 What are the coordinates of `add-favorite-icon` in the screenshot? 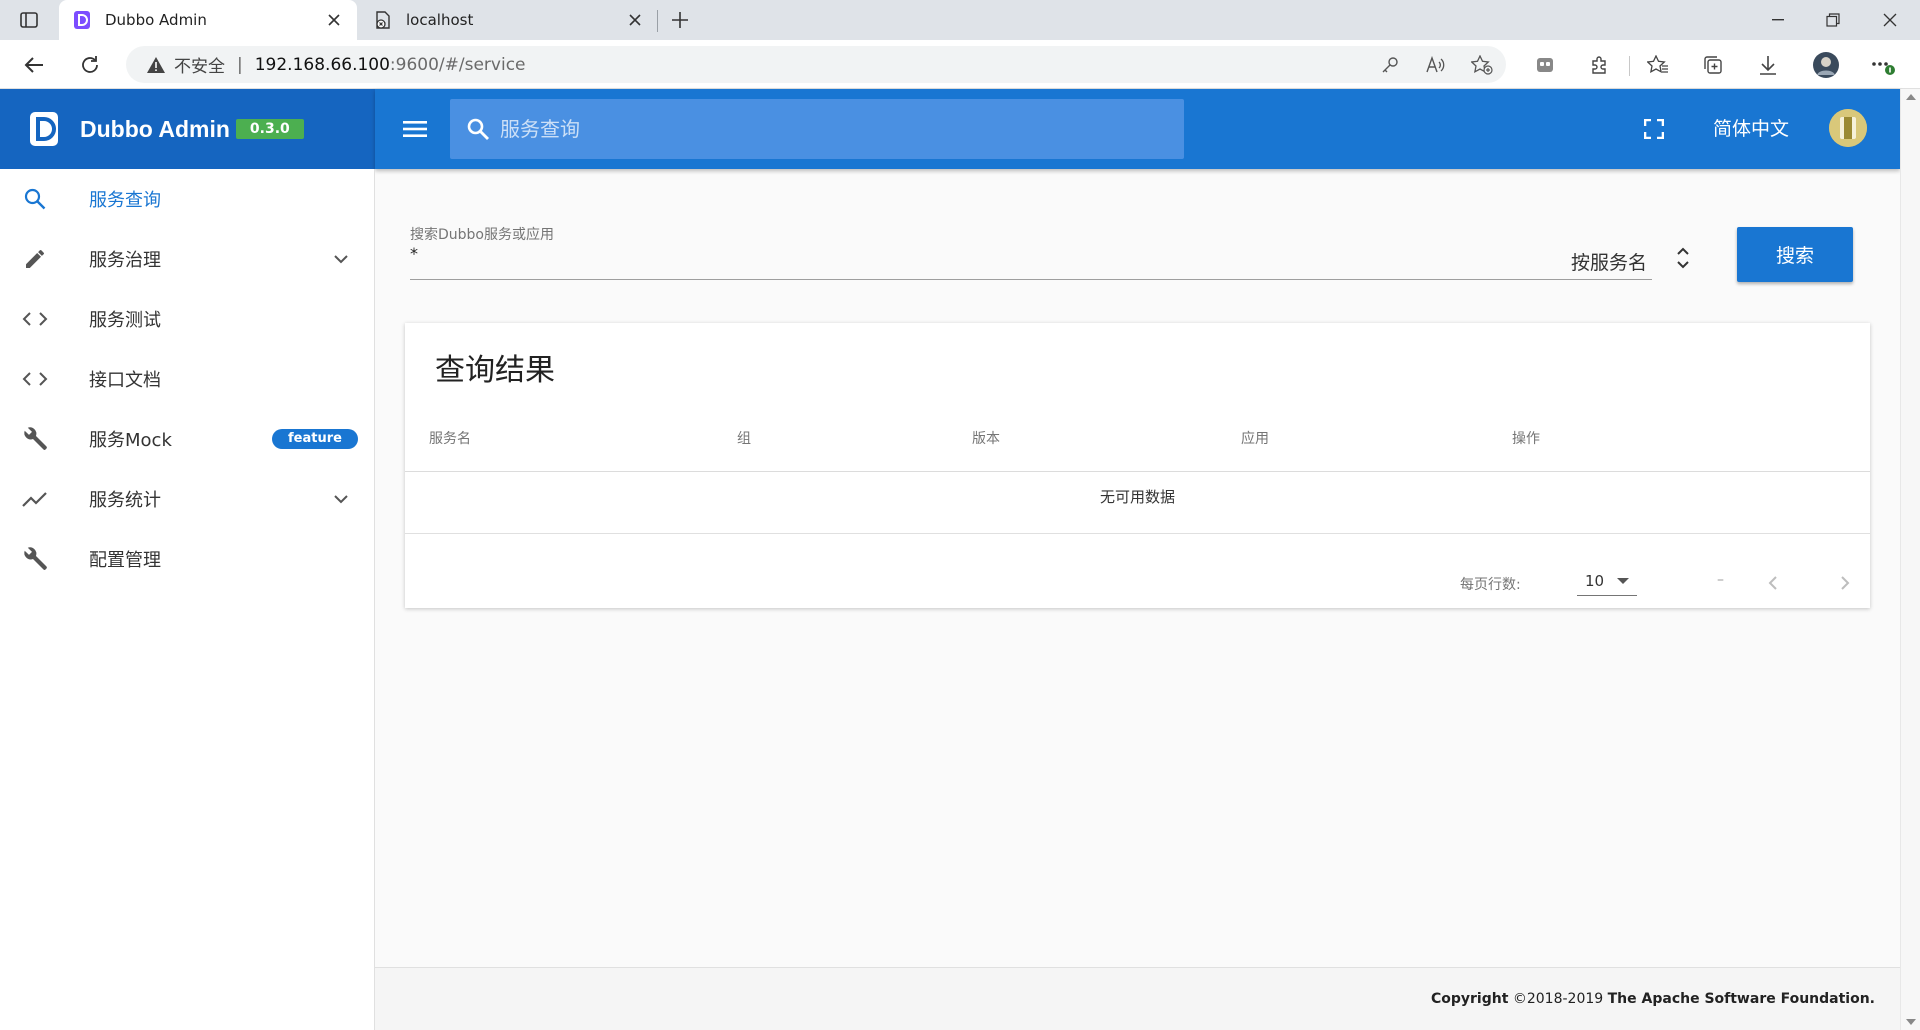 It's located at (1482, 65).